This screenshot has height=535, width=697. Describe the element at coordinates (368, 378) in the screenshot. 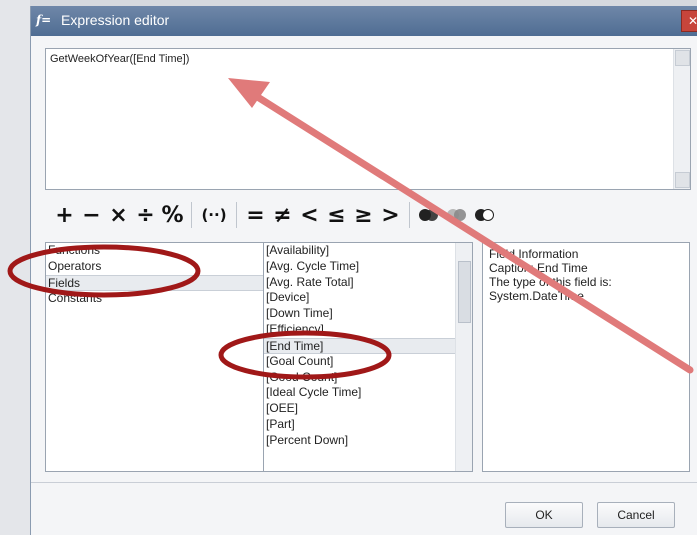

I see `list-item: [Good Count]` at that location.